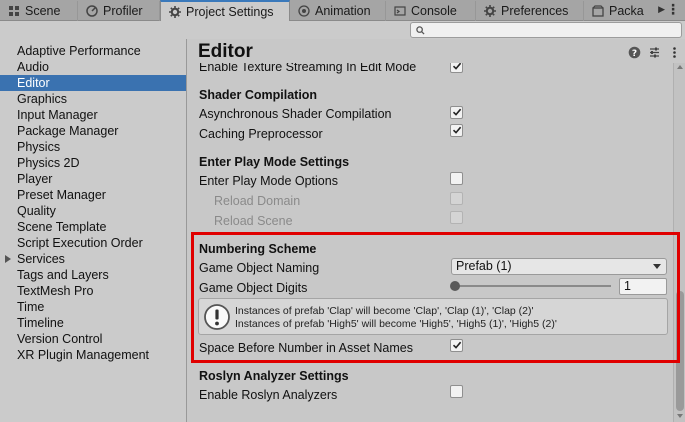  I want to click on reload-domain-checkbox, so click(456, 198).